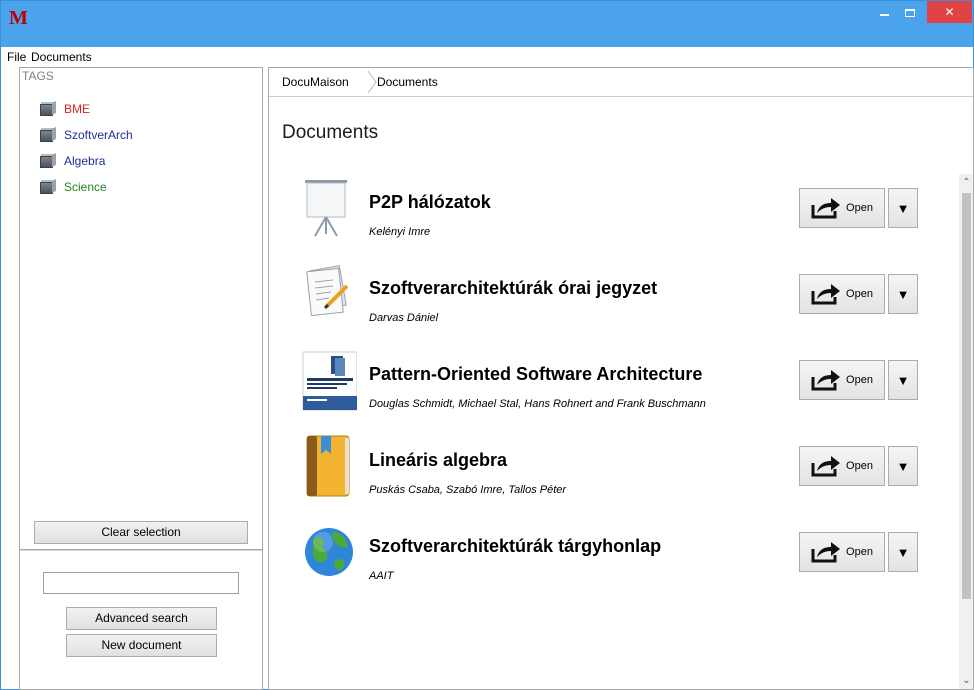  What do you see at coordinates (381, 576) in the screenshot?
I see `document-author: AAIT` at bounding box center [381, 576].